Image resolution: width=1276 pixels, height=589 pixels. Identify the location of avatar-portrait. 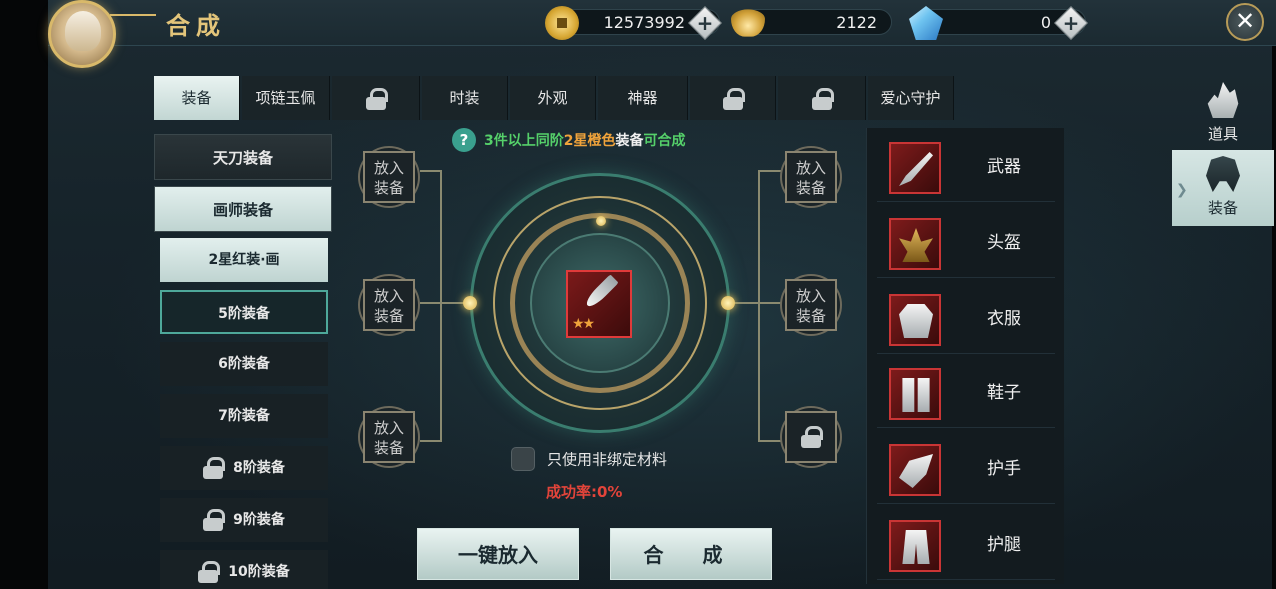
(83, 31).